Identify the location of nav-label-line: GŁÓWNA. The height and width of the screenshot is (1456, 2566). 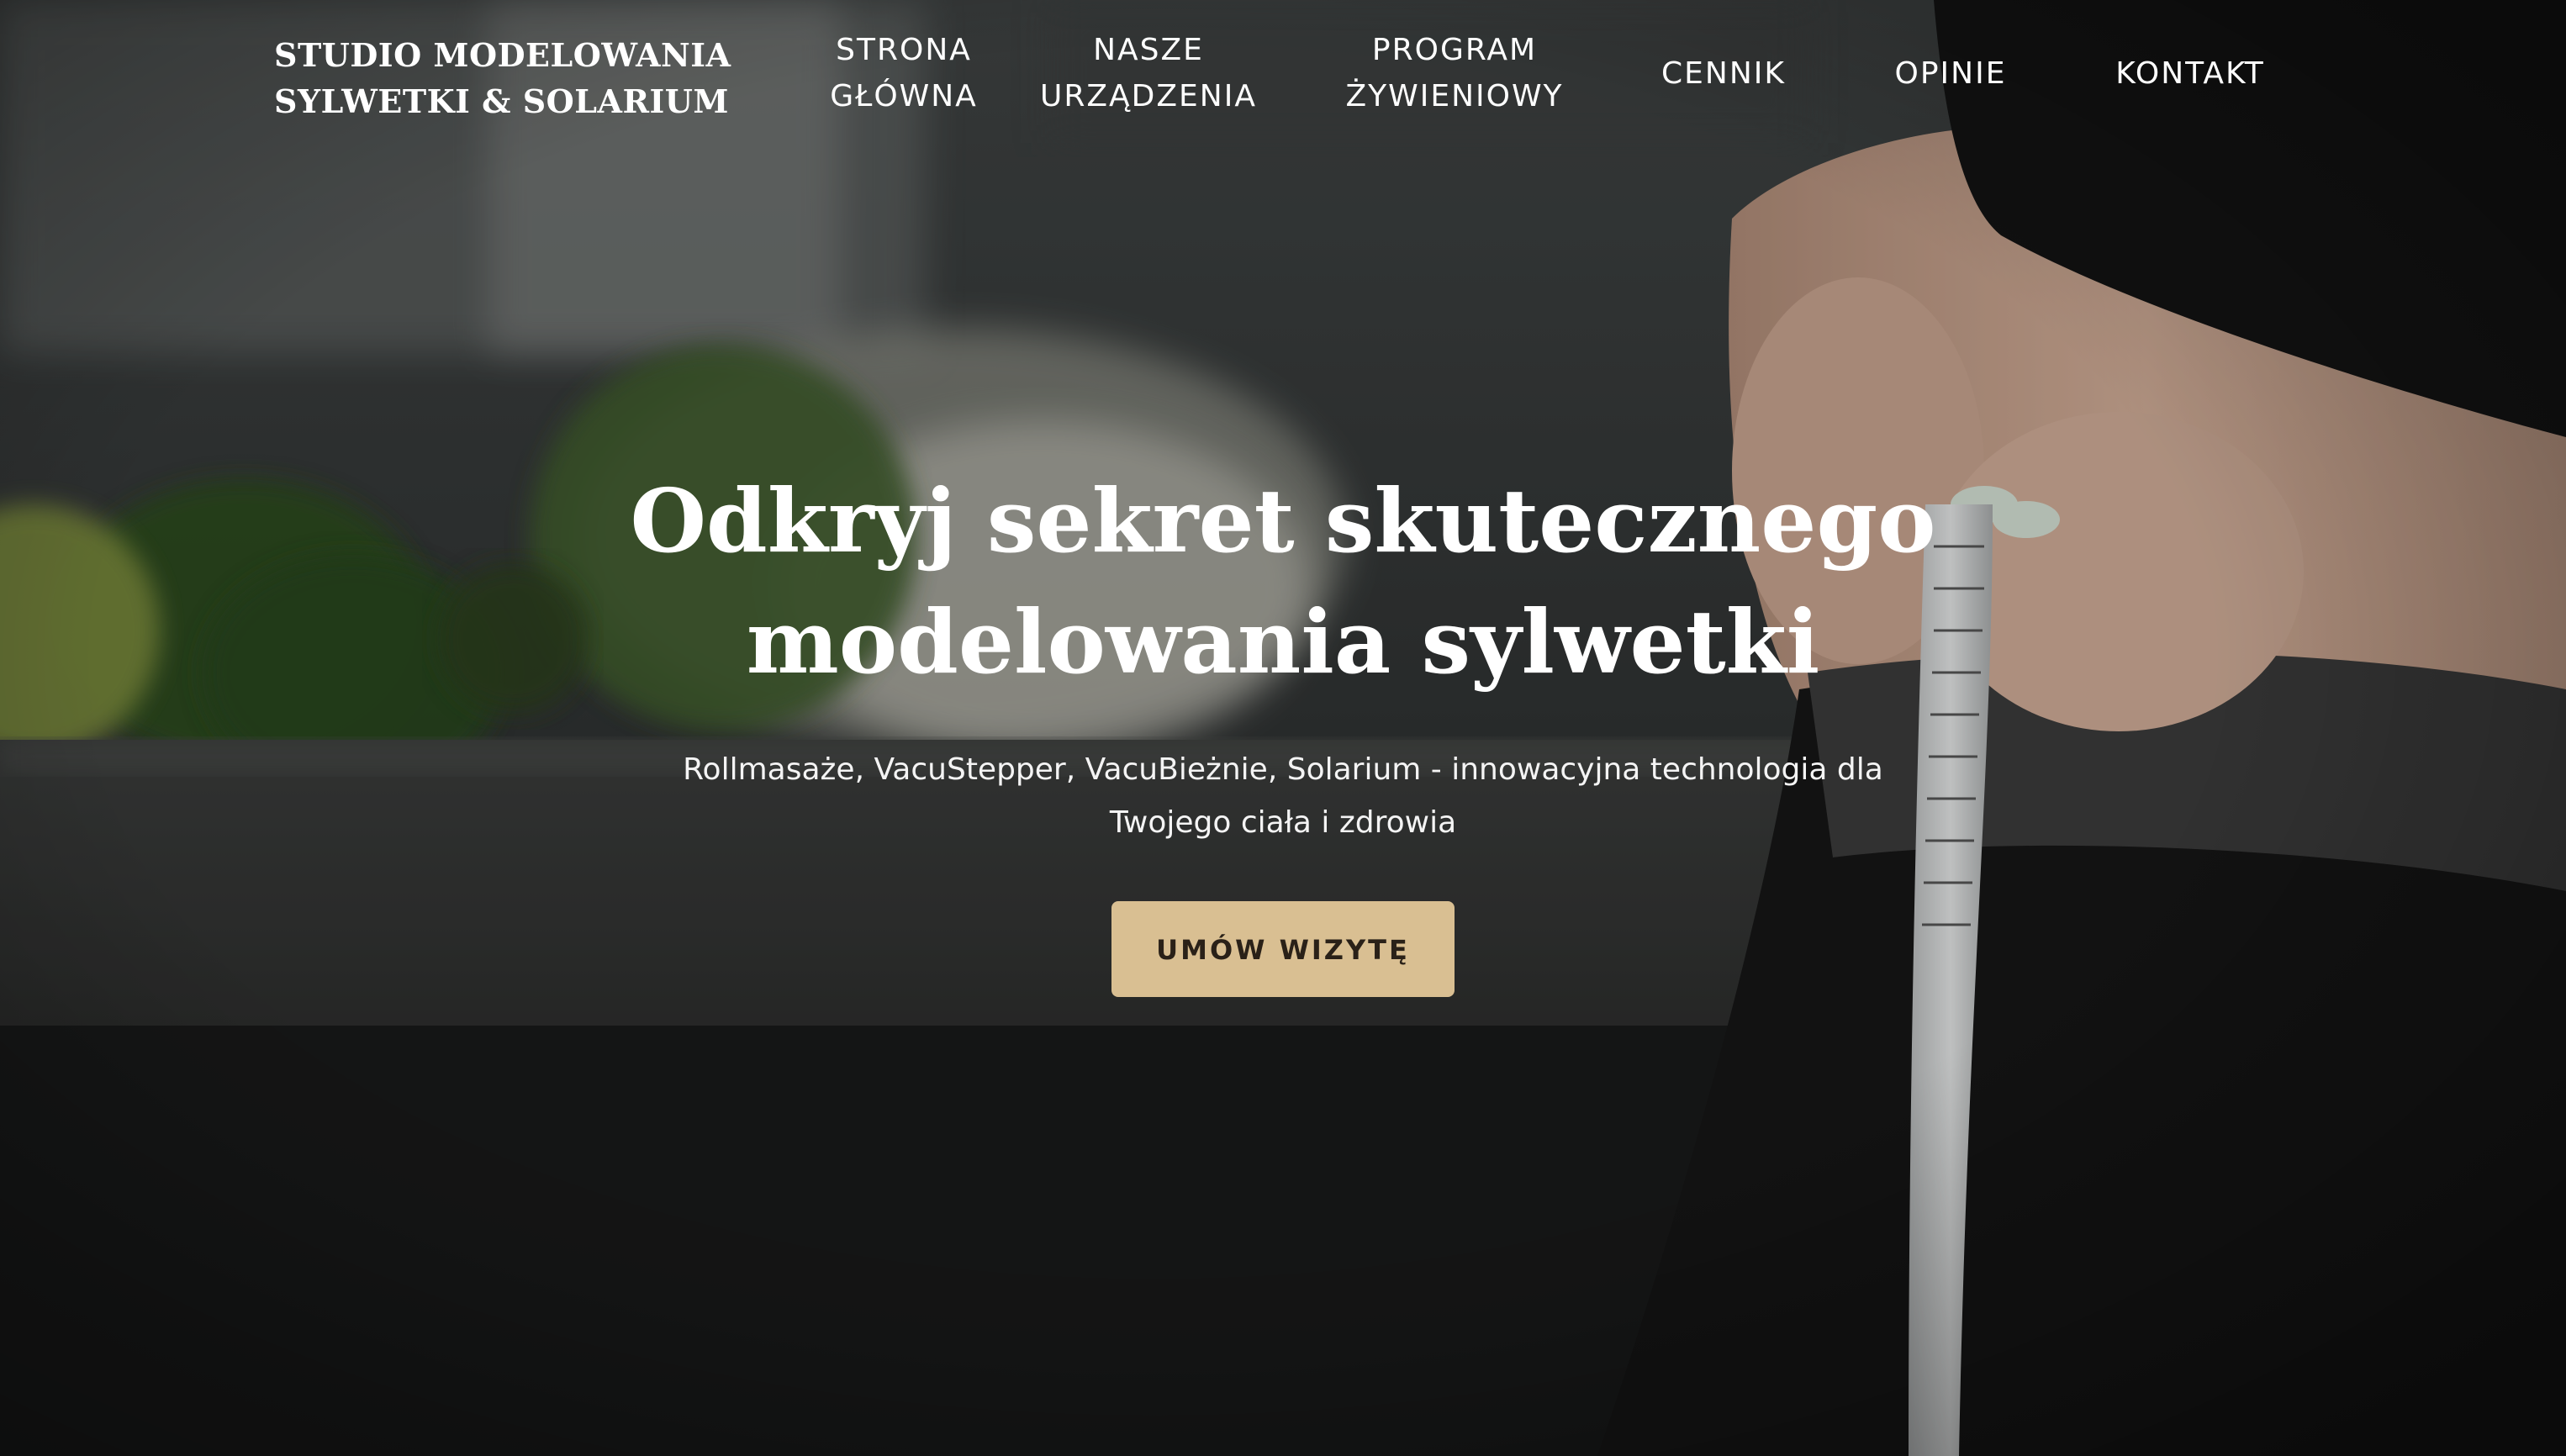
(904, 96).